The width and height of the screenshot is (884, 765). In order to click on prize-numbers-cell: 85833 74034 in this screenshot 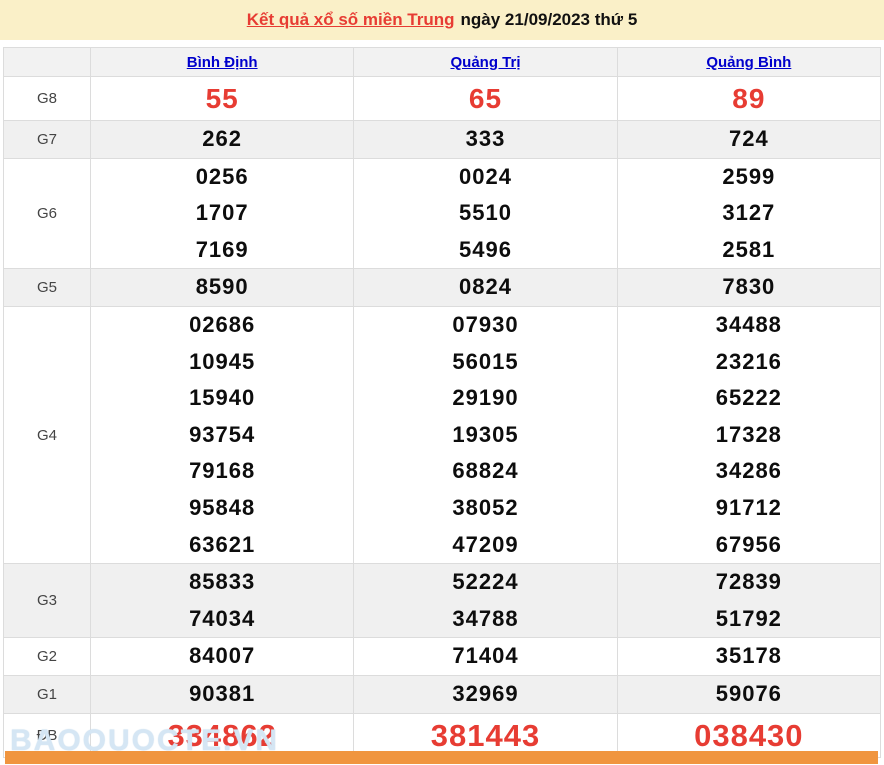, I will do `click(222, 601)`.